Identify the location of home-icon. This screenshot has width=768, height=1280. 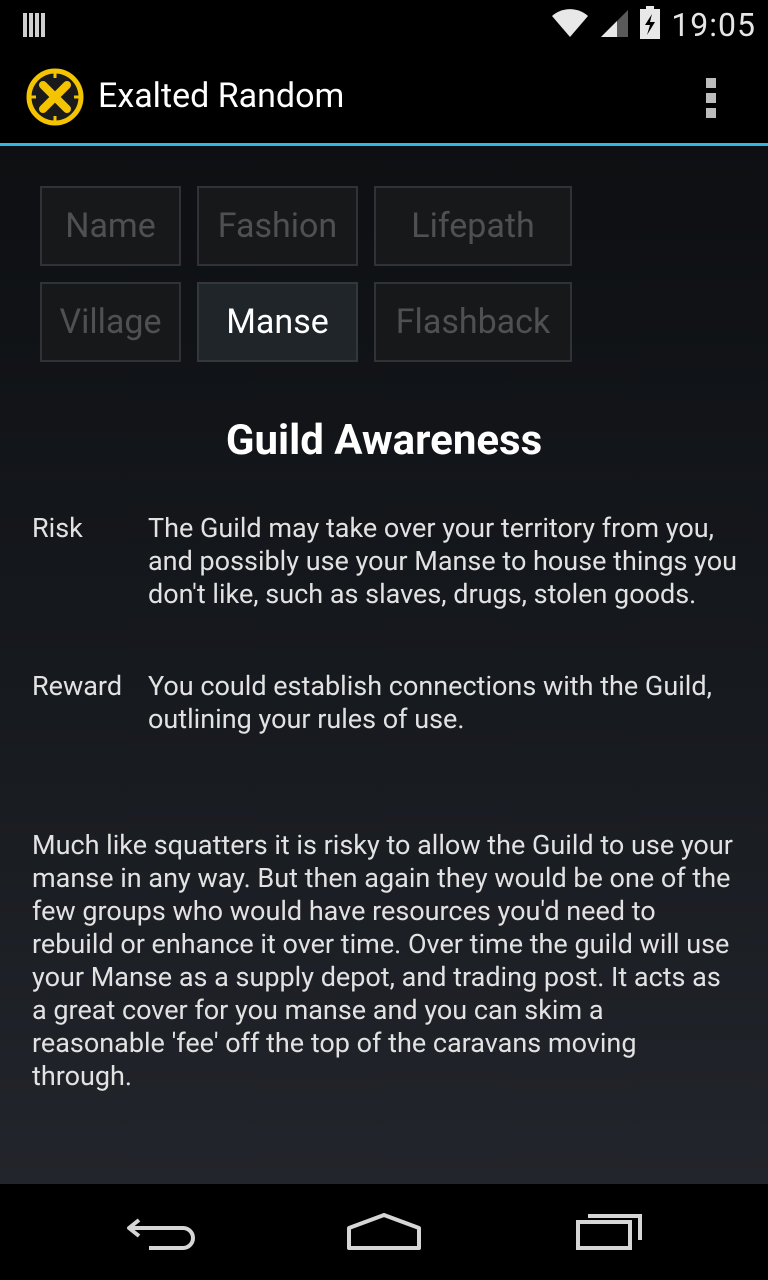
(384, 1232).